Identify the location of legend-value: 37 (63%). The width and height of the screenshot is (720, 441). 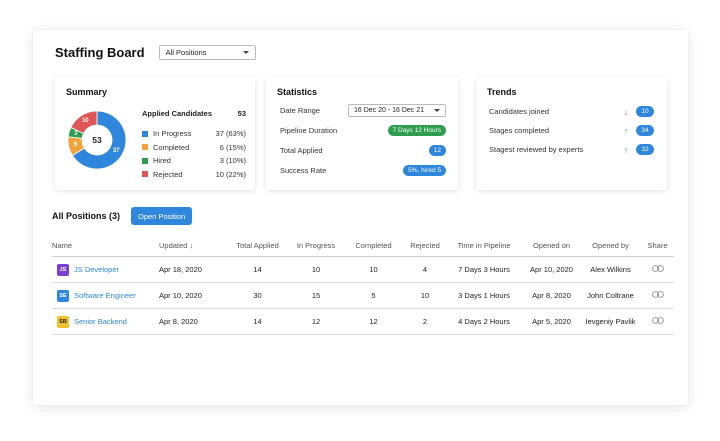
(230, 134).